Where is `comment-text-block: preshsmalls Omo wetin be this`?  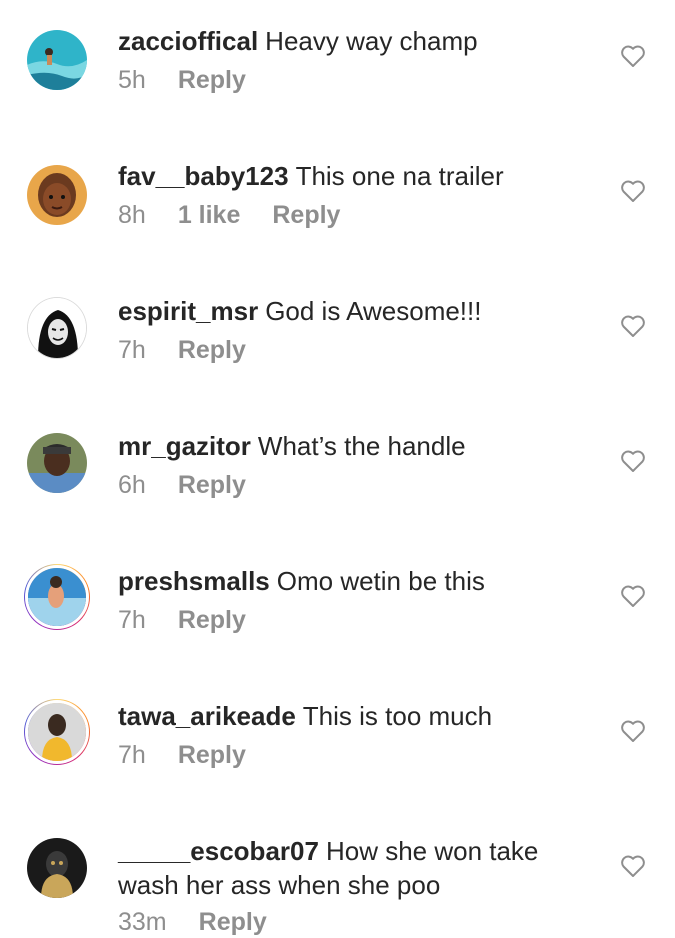 comment-text-block: preshsmalls Omo wetin be this is located at coordinates (358, 581).